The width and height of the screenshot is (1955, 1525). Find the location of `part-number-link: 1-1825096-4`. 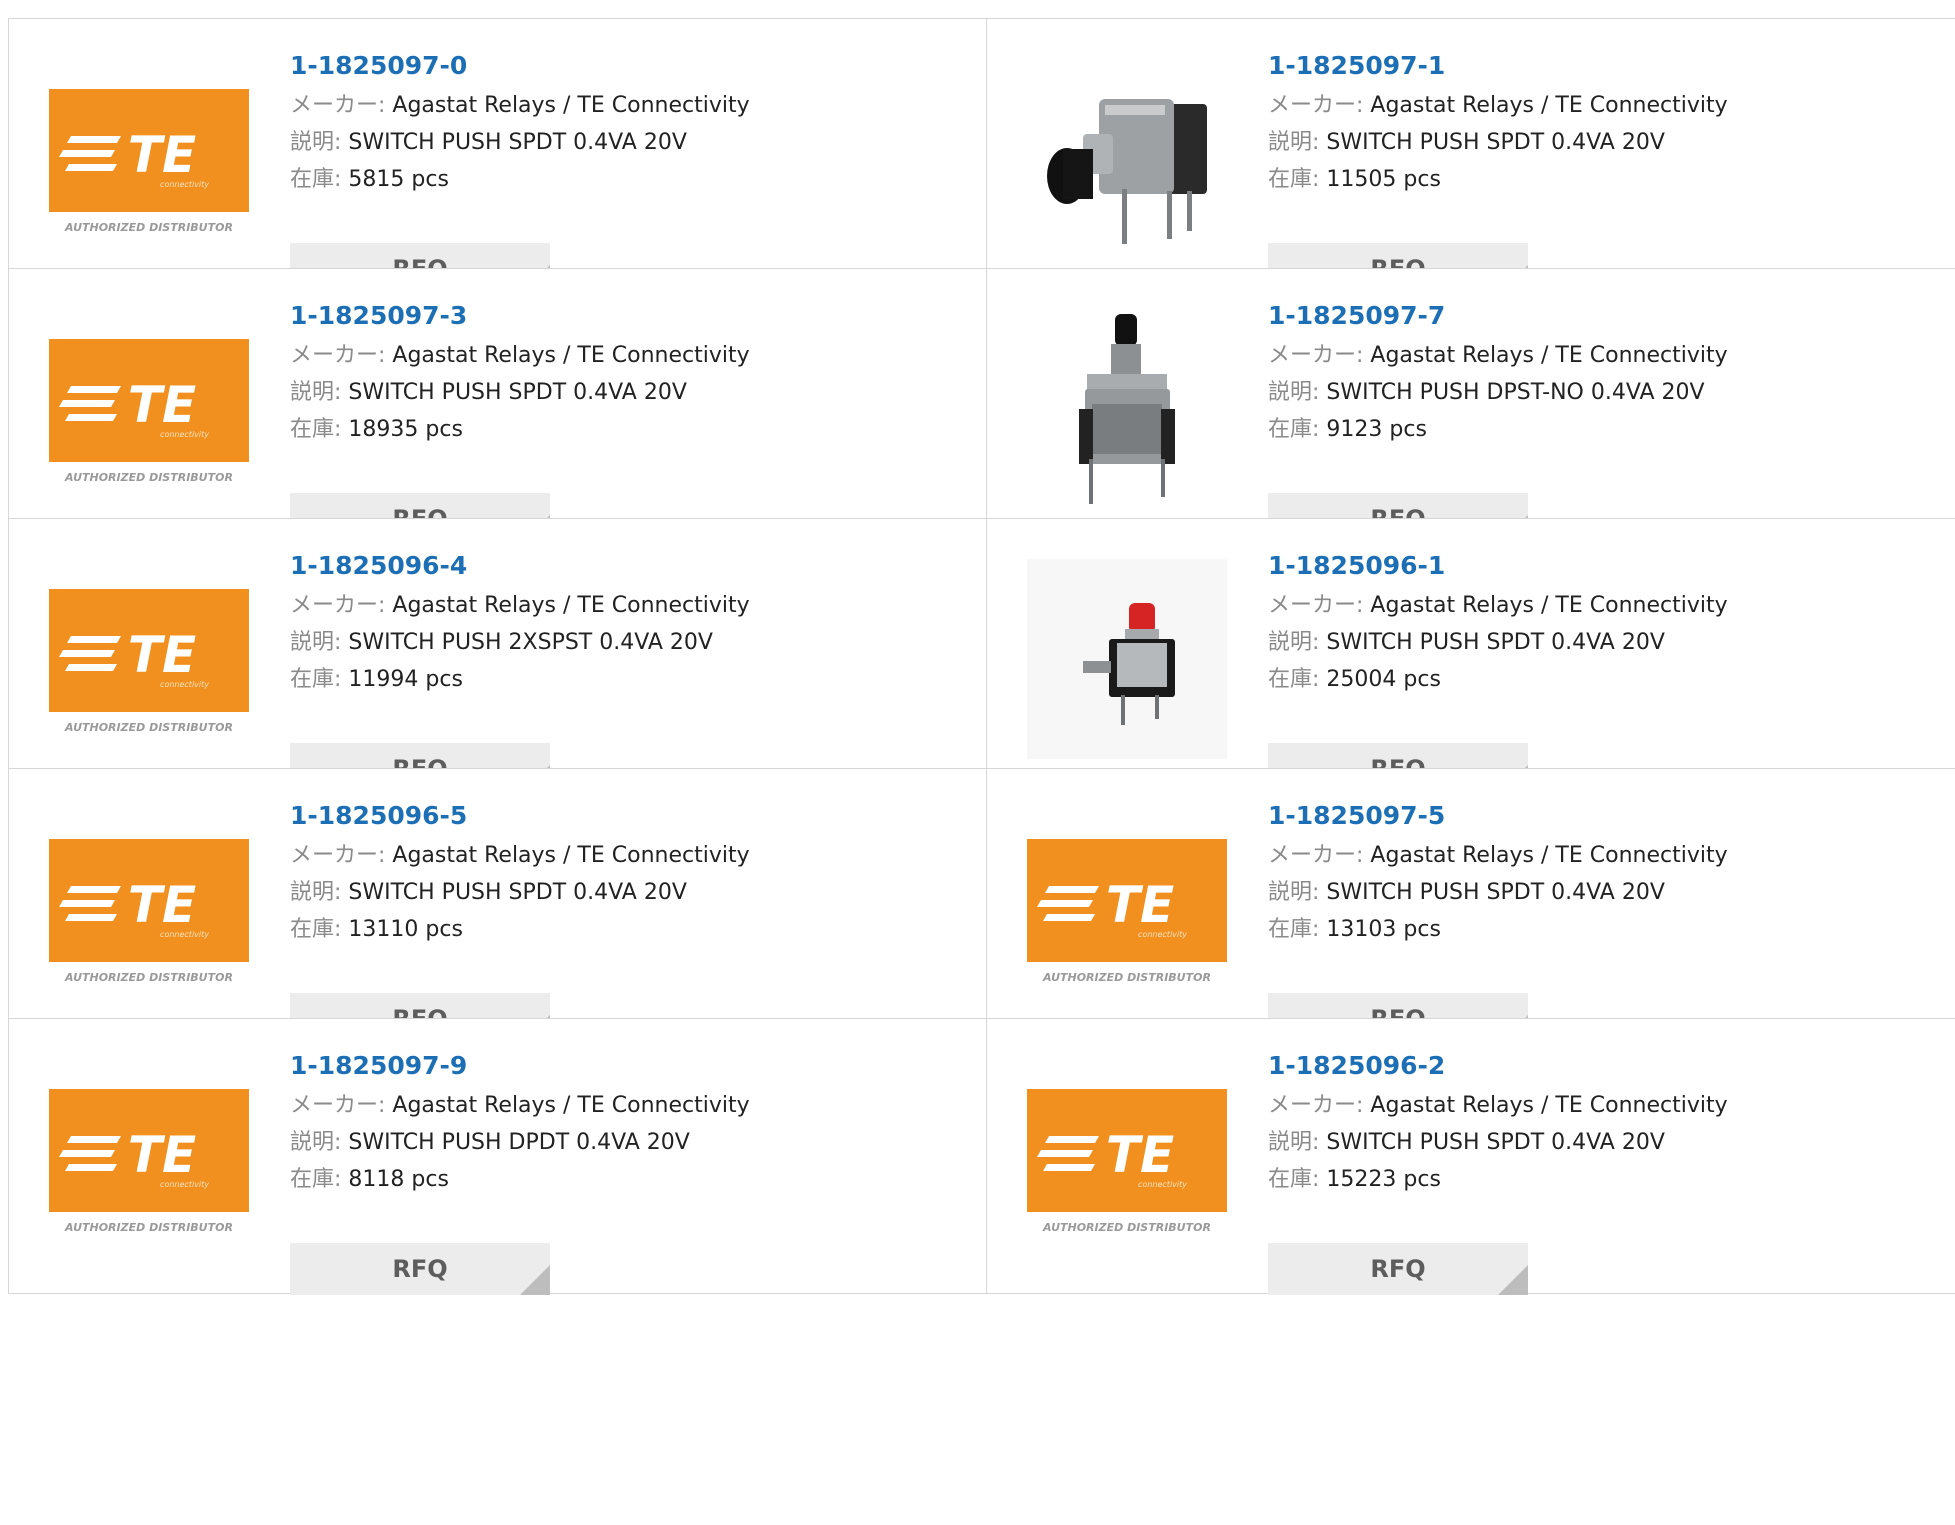

part-number-link: 1-1825096-4 is located at coordinates (520, 566).